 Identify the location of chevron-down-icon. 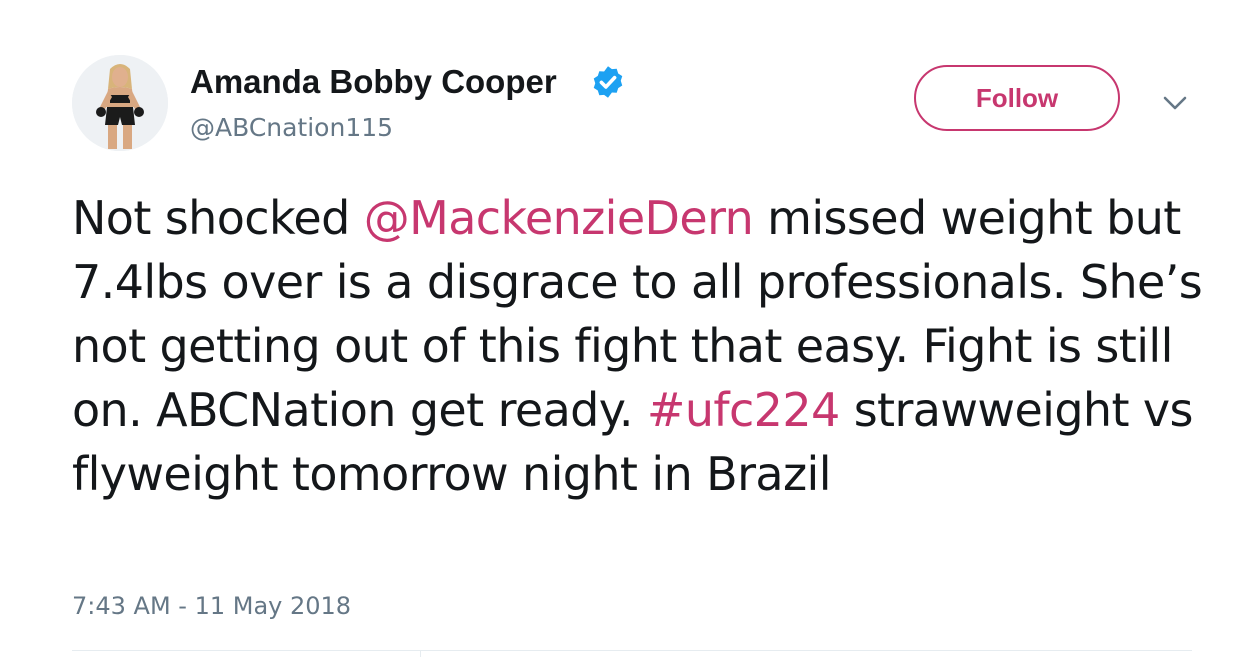
(1175, 103).